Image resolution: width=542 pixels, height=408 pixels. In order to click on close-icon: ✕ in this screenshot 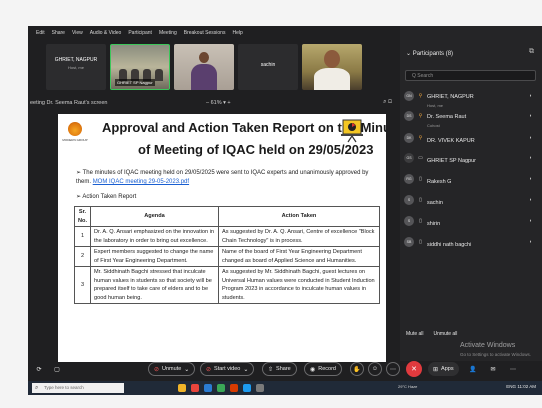, I will do `click(414, 369)`.